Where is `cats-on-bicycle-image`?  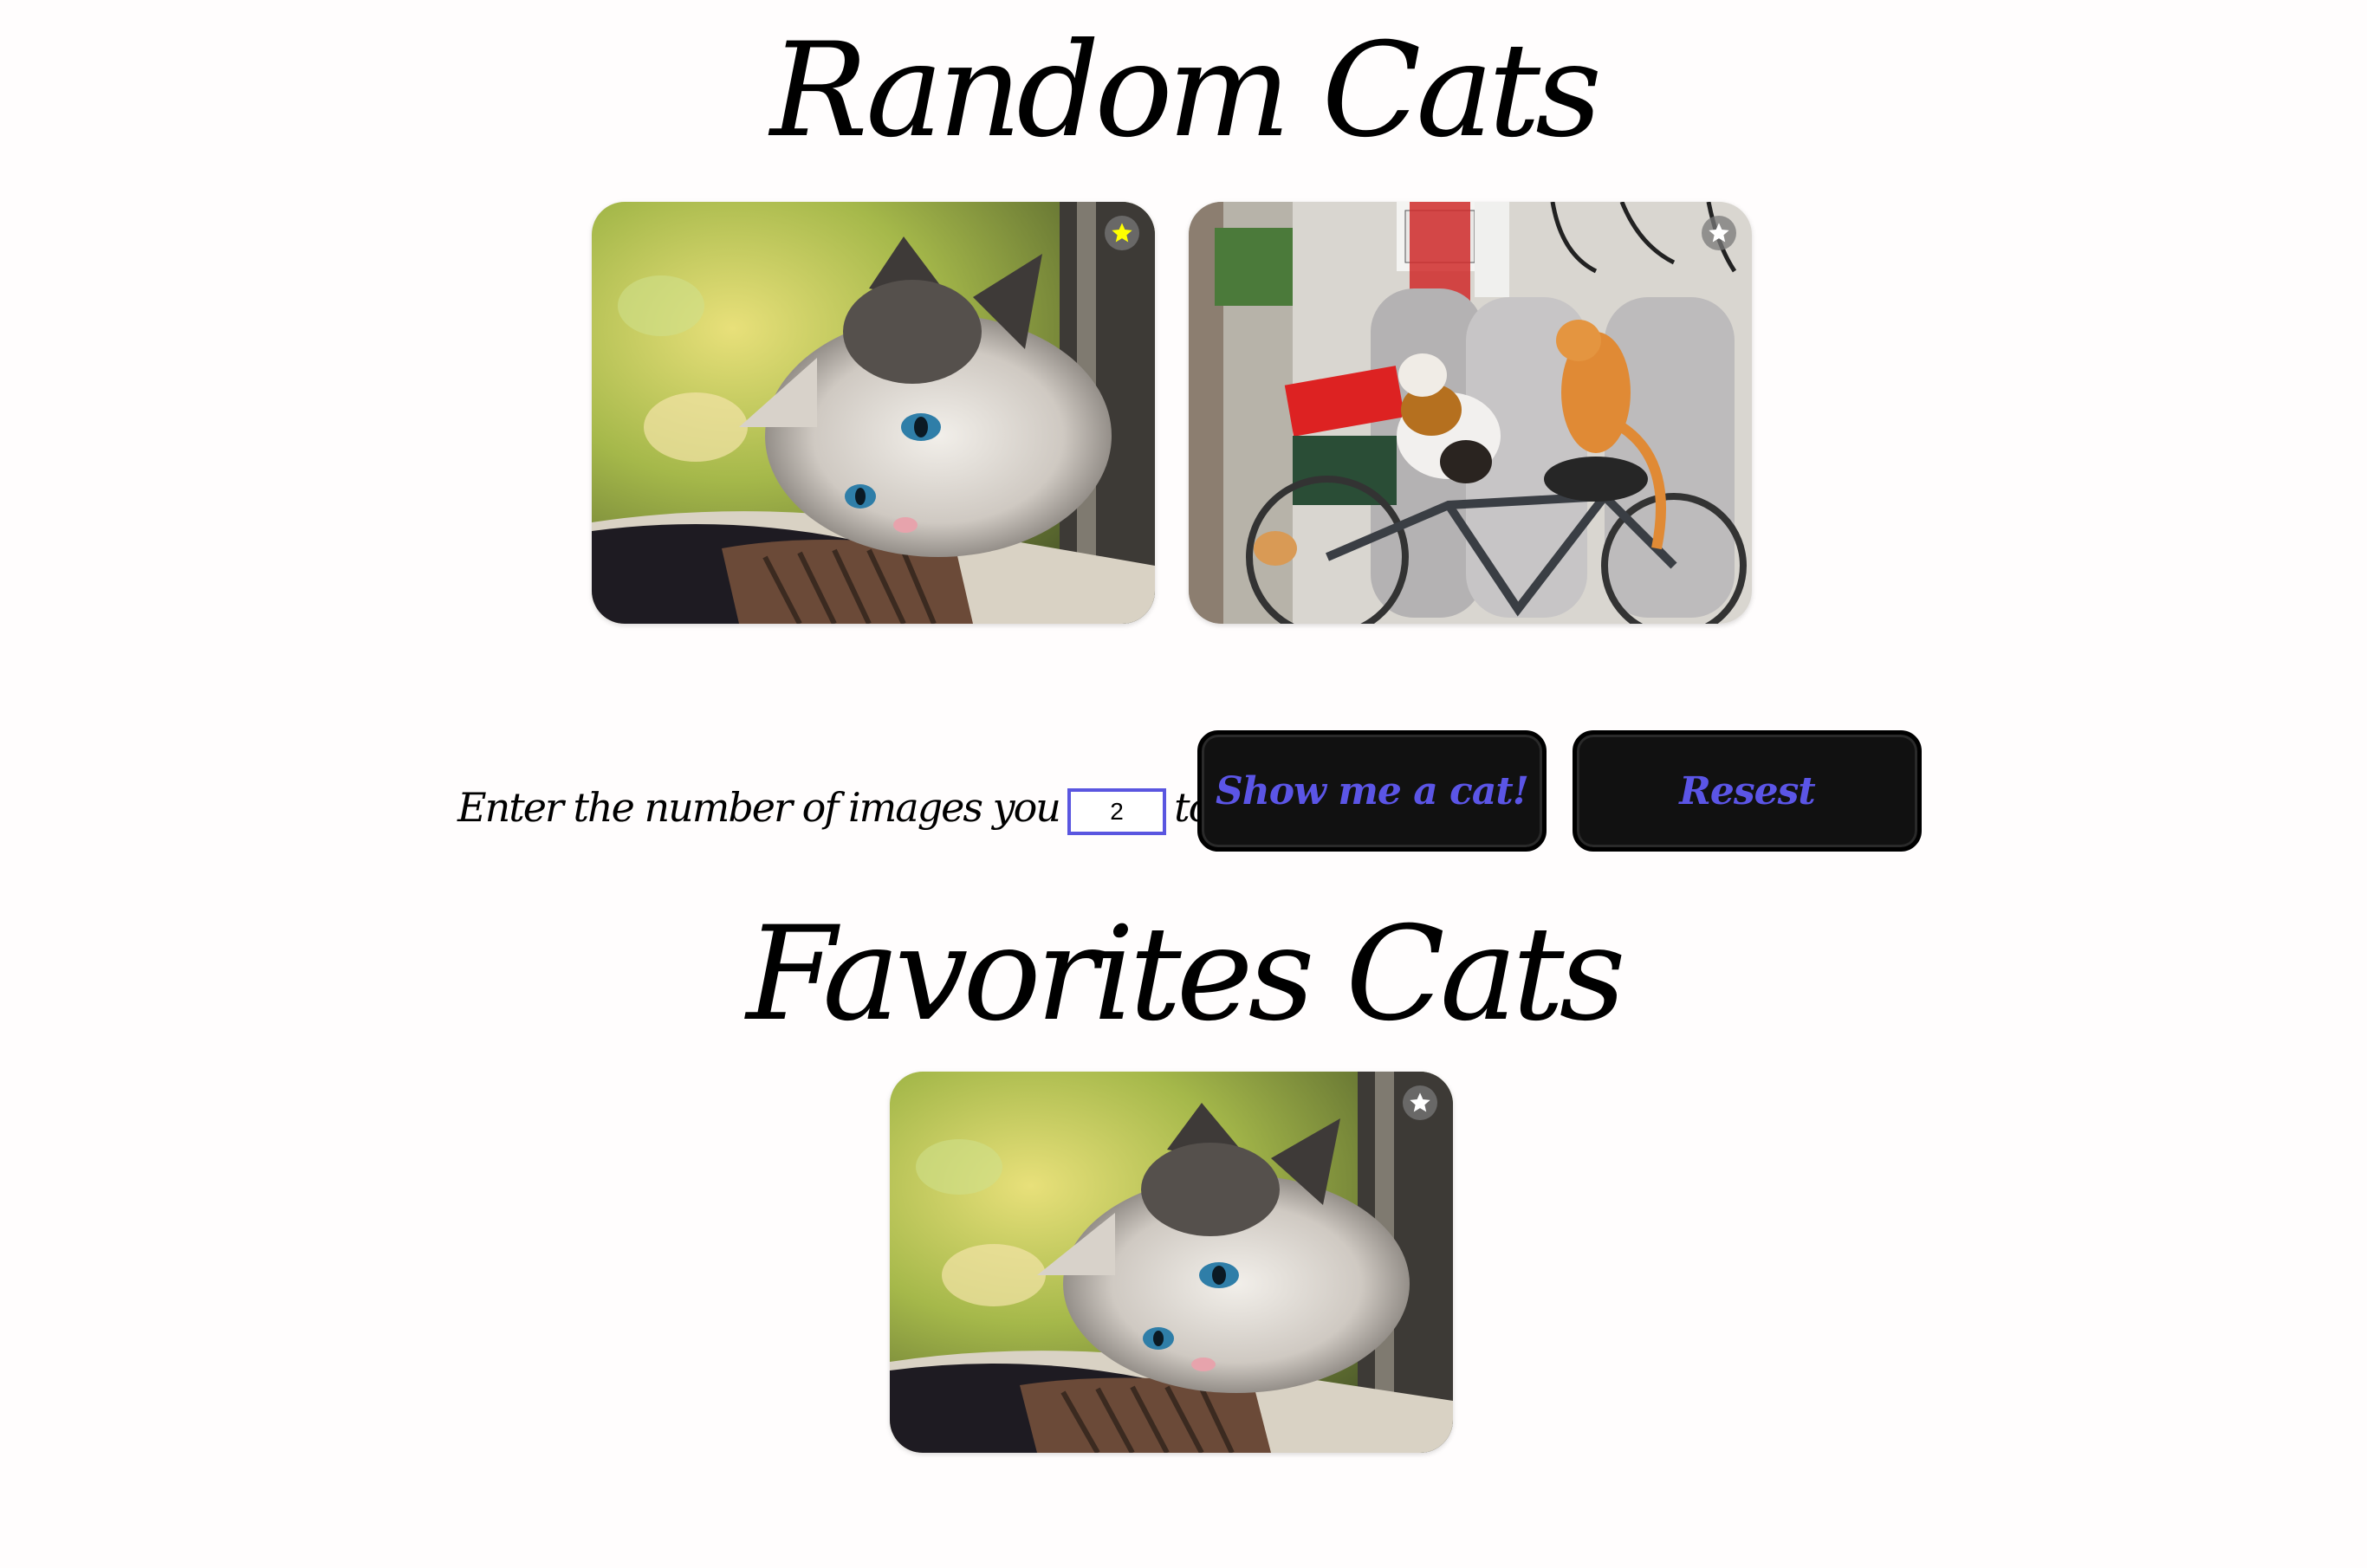
cats-on-bicycle-image is located at coordinates (1470, 413).